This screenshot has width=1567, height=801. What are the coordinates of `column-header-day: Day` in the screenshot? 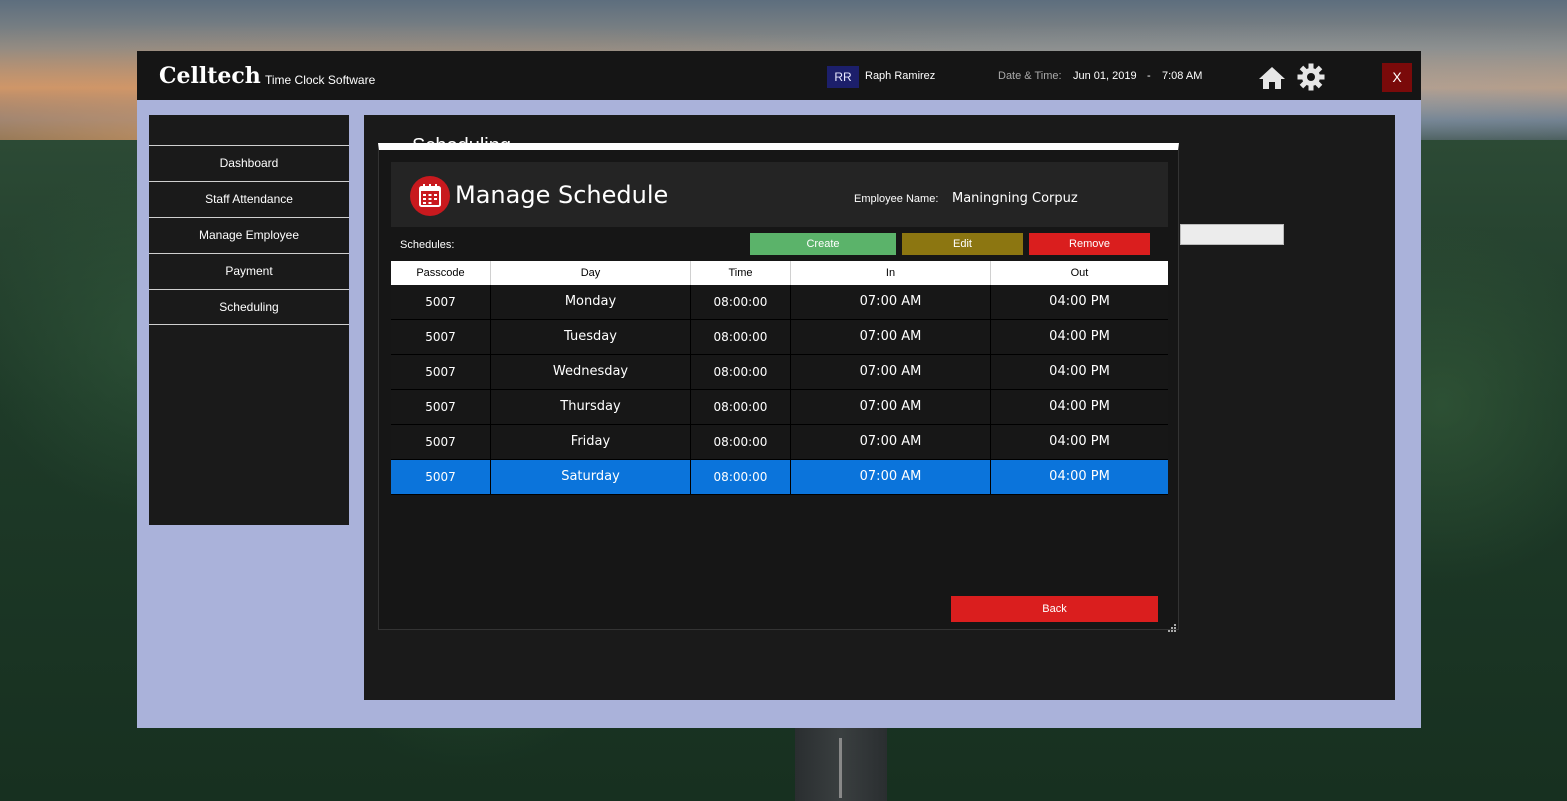 It's located at (591, 273).